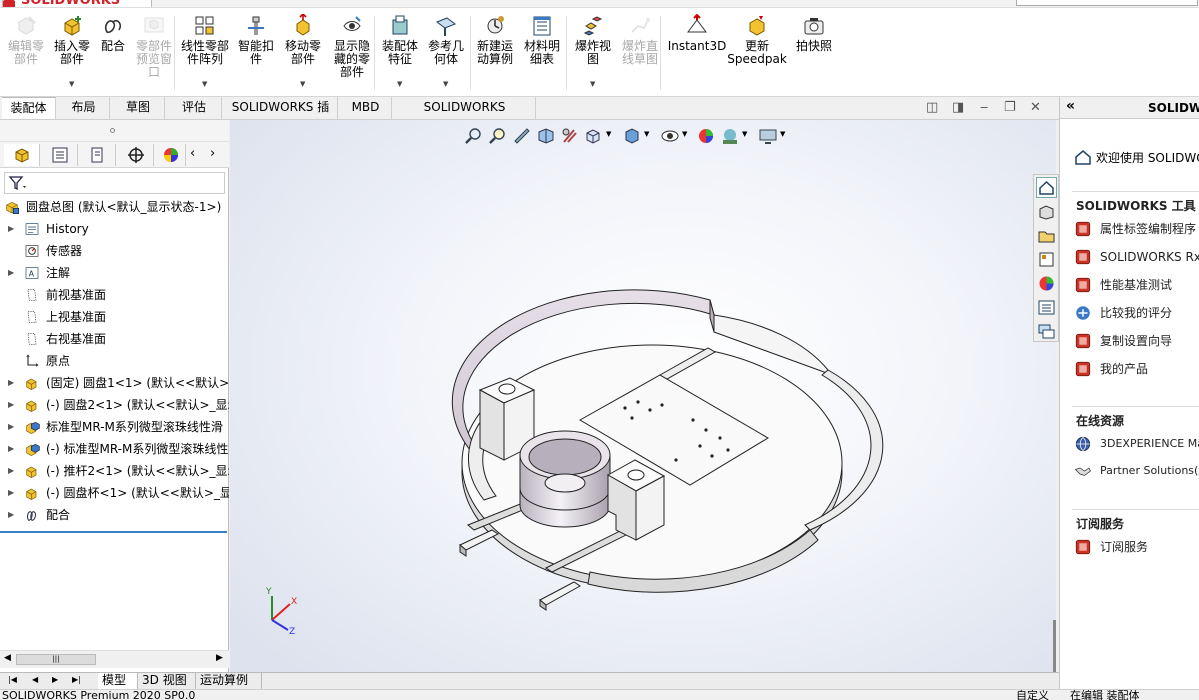 This screenshot has width=1199, height=700. Describe the element at coordinates (171, 155) in the screenshot. I see `display-manager-tab` at that location.